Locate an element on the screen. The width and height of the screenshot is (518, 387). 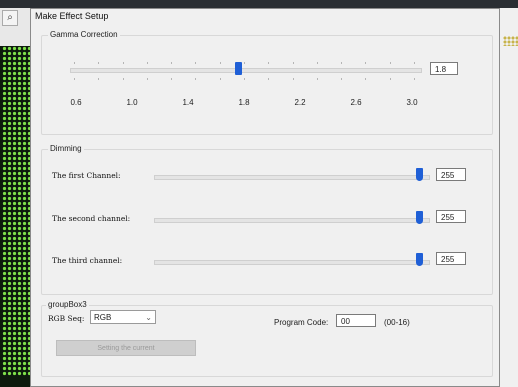
third-channel-slider-track is located at coordinates (292, 262).